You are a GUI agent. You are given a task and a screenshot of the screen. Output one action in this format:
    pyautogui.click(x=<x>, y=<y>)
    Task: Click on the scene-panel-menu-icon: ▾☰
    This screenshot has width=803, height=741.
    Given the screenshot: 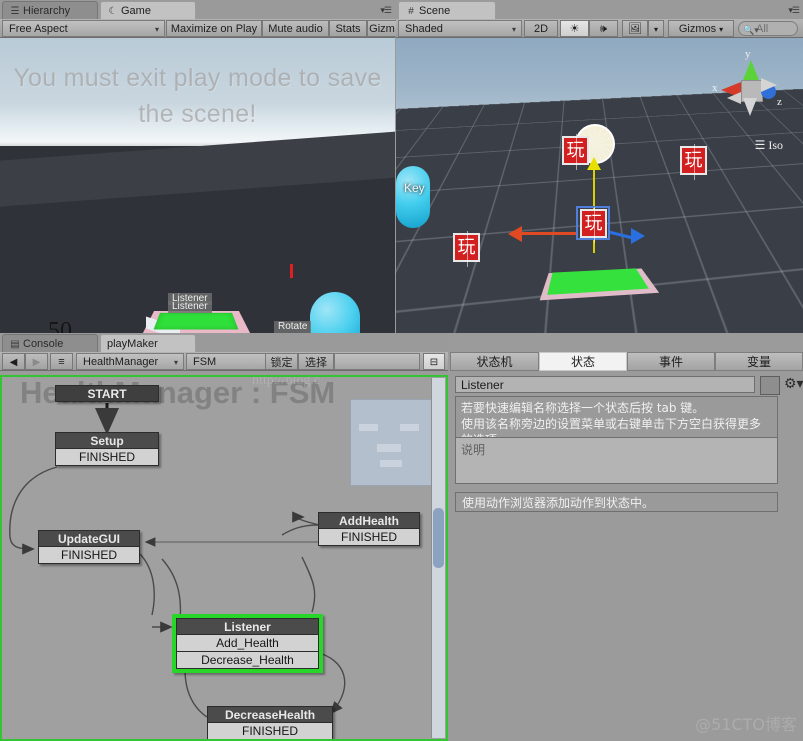 What is the action you would take?
    pyautogui.click(x=794, y=10)
    